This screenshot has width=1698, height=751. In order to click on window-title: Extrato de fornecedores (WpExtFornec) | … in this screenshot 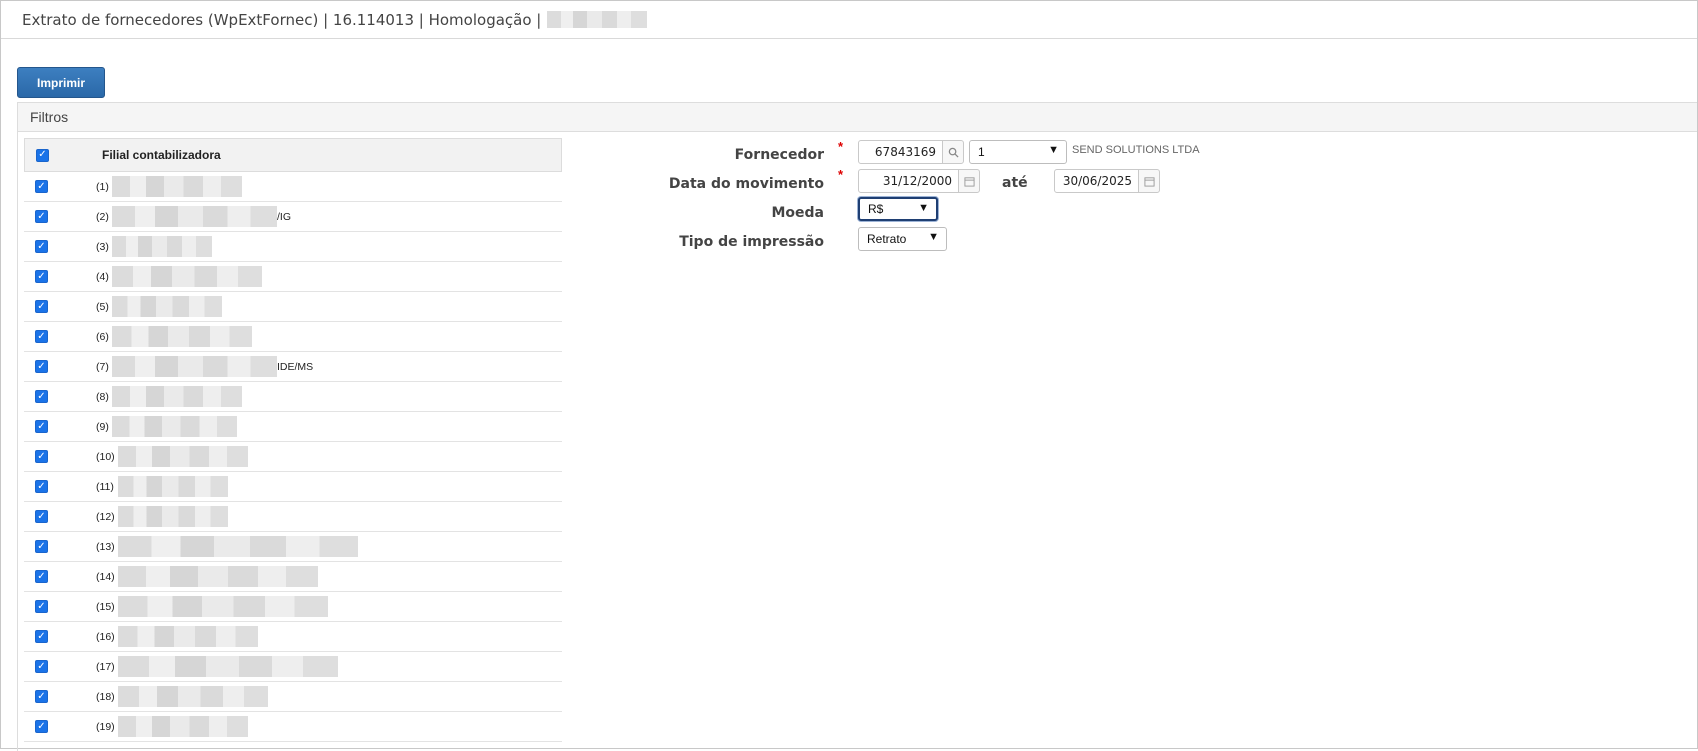, I will do `click(282, 19)`.